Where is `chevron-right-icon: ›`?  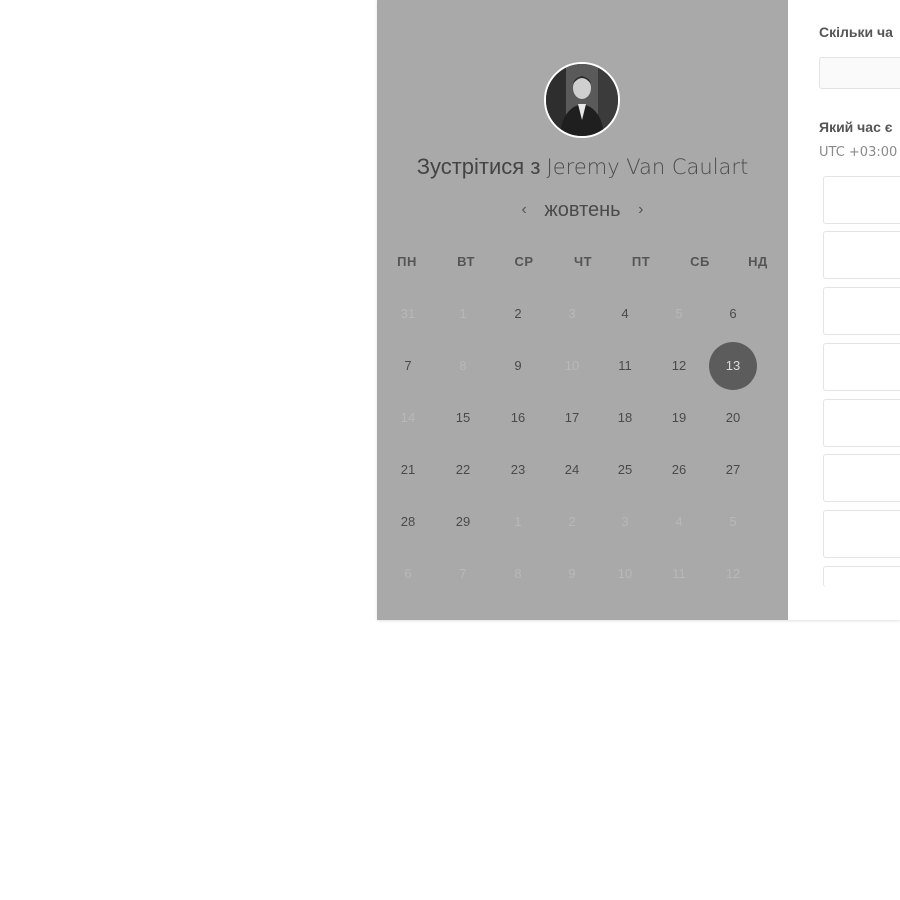 chevron-right-icon: › is located at coordinates (640, 210).